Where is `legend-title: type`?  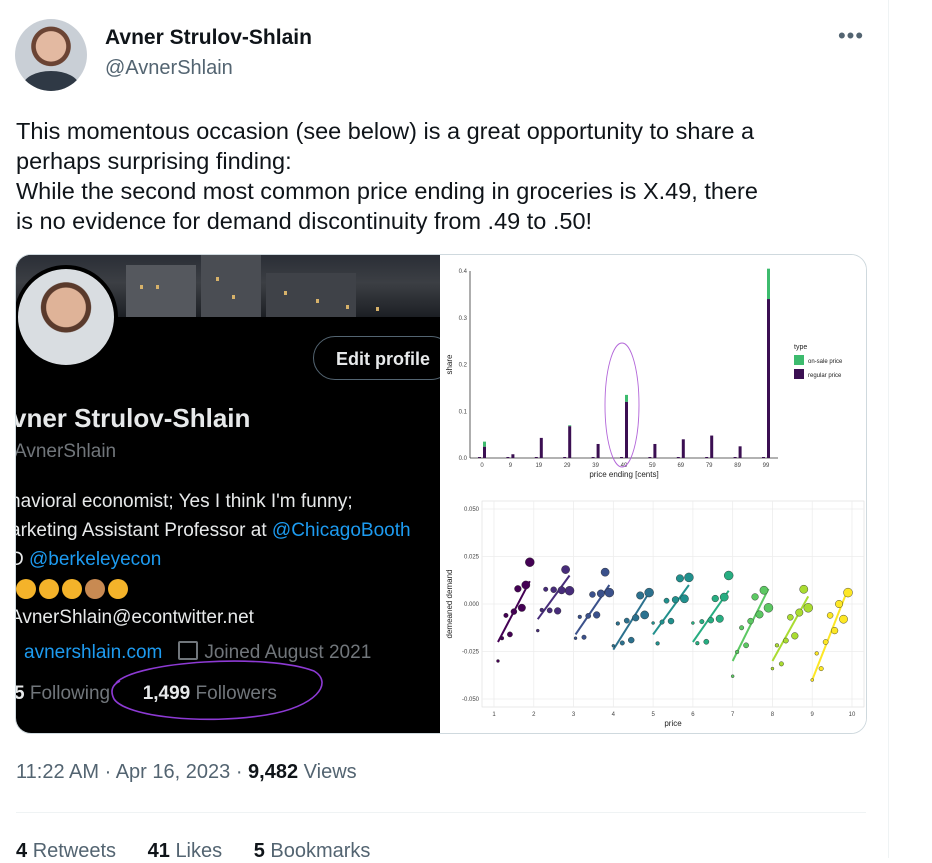
legend-title: type is located at coordinates (800, 347).